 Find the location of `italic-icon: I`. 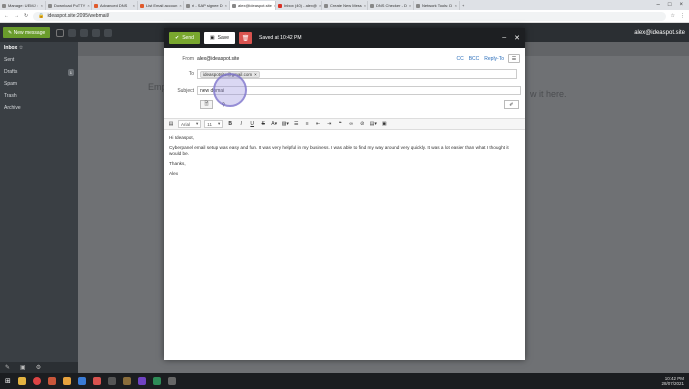

italic-icon: I is located at coordinates (241, 124).